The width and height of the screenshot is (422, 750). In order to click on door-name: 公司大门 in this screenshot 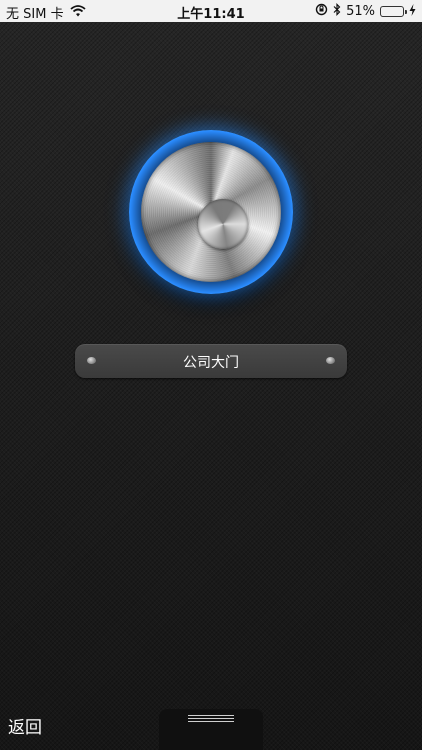, I will do `click(211, 363)`.